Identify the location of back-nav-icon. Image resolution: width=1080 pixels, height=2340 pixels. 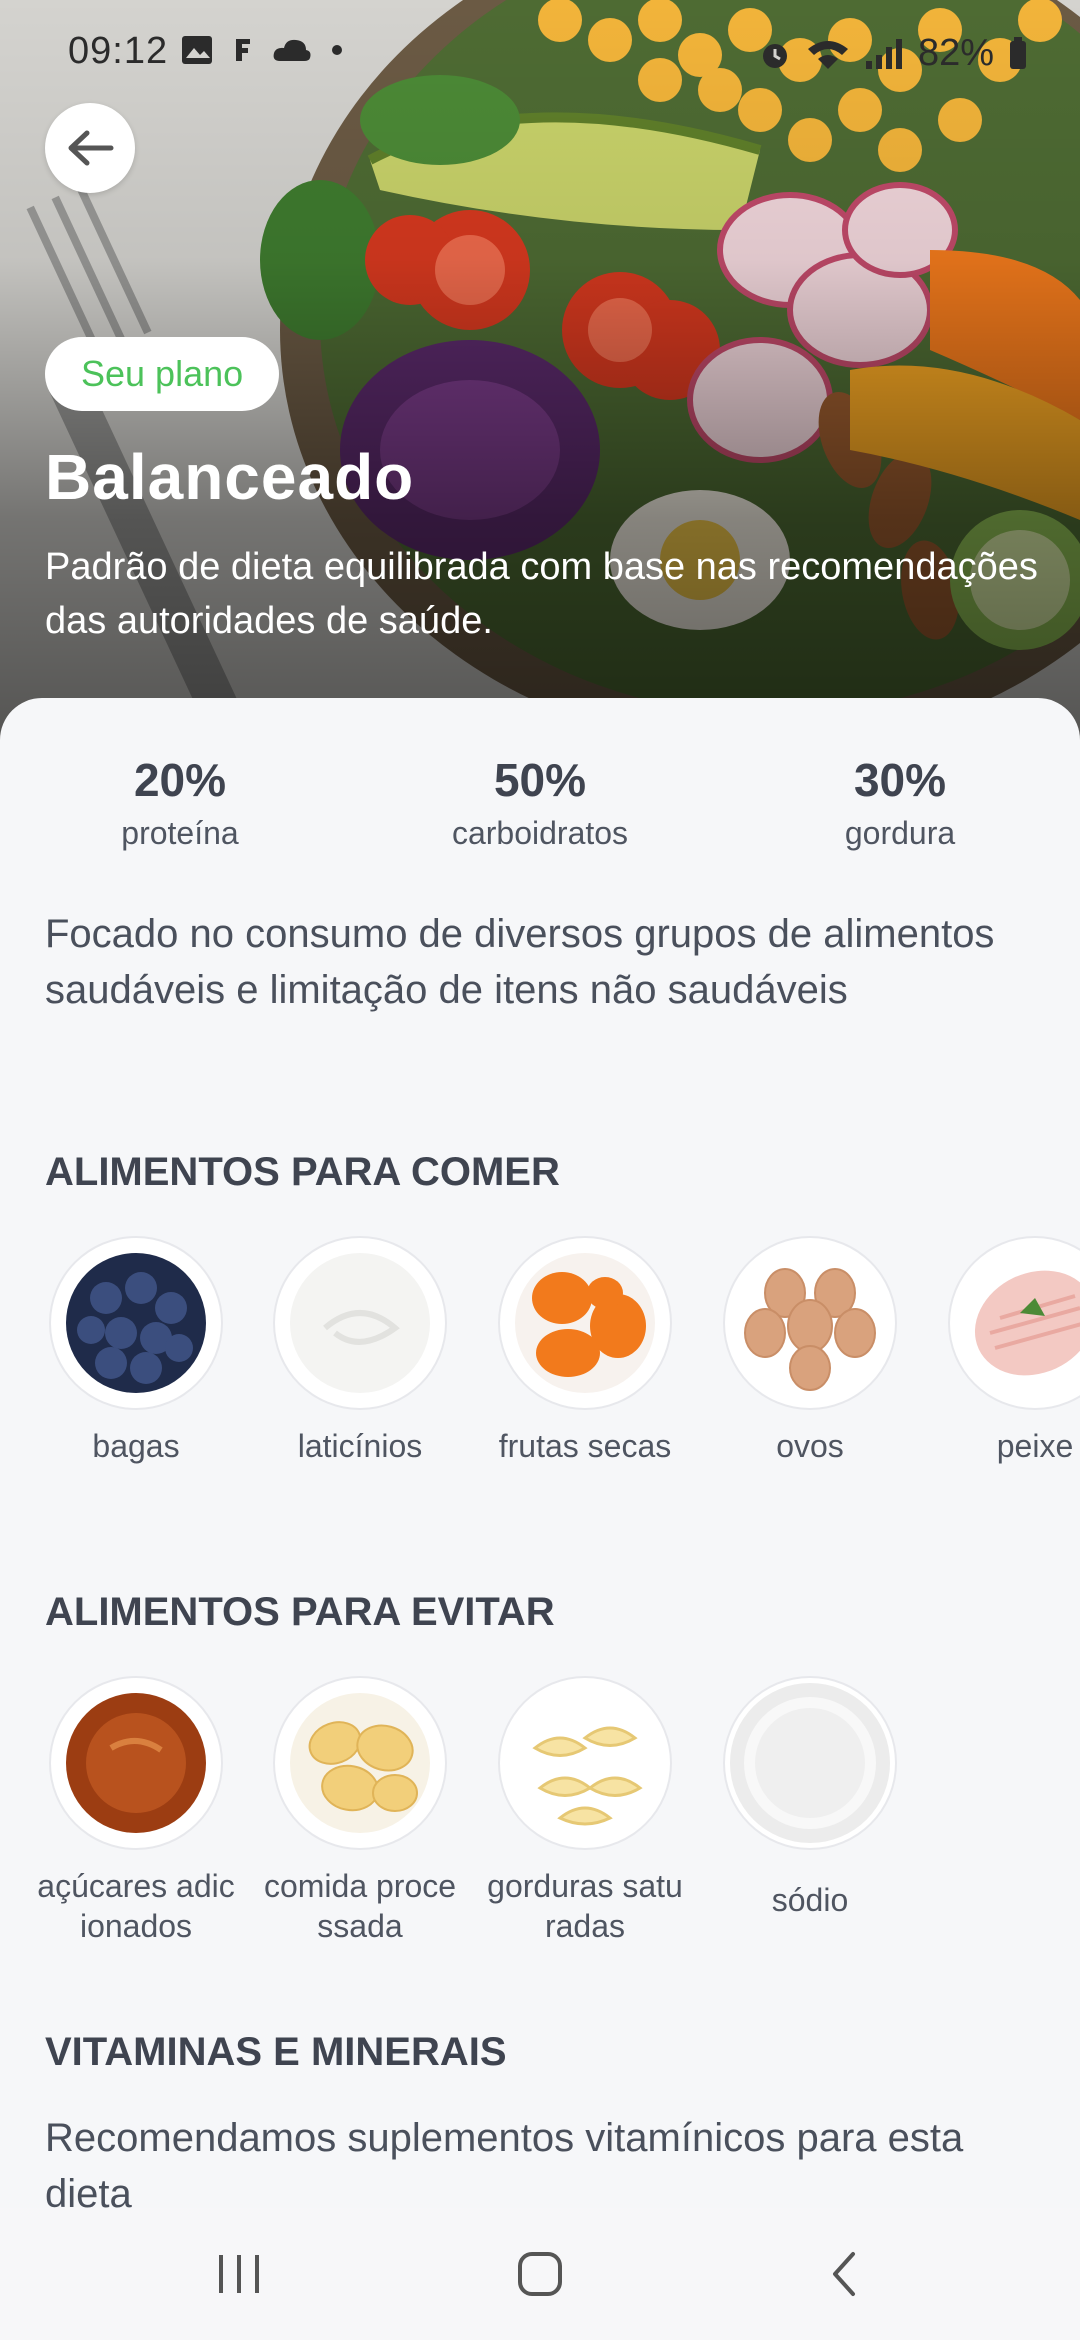
(844, 2274).